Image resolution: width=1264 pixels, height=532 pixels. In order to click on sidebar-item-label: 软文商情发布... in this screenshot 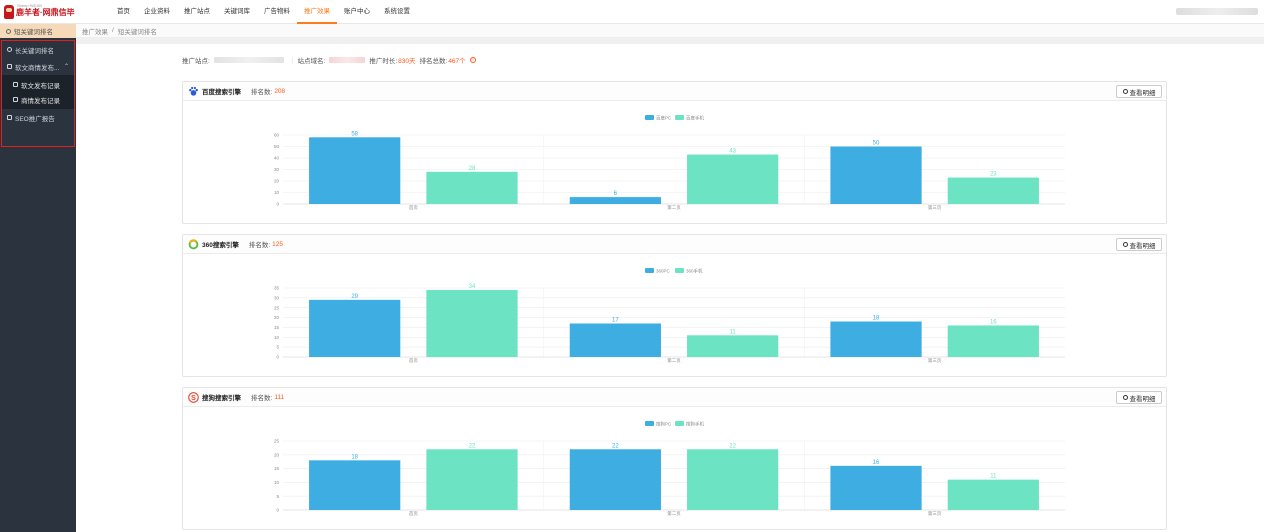, I will do `click(37, 68)`.